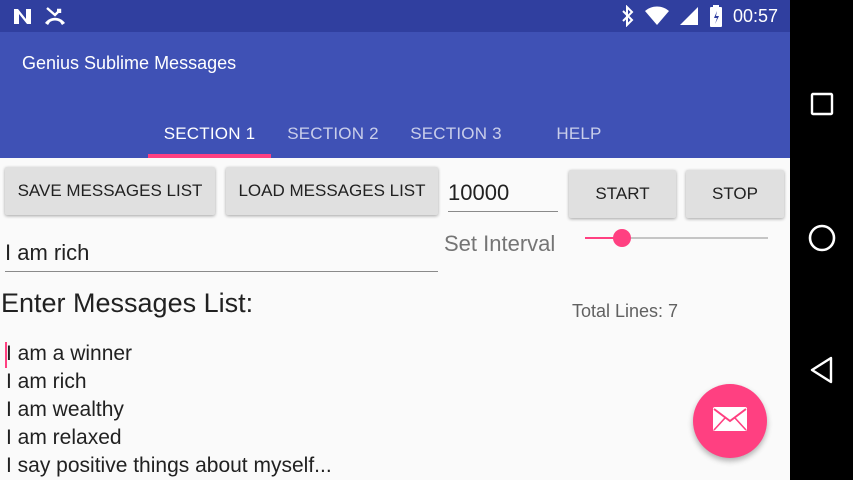 Image resolution: width=853 pixels, height=480 pixels. Describe the element at coordinates (65, 409) in the screenshot. I see `message-line: I am wealthy` at that location.